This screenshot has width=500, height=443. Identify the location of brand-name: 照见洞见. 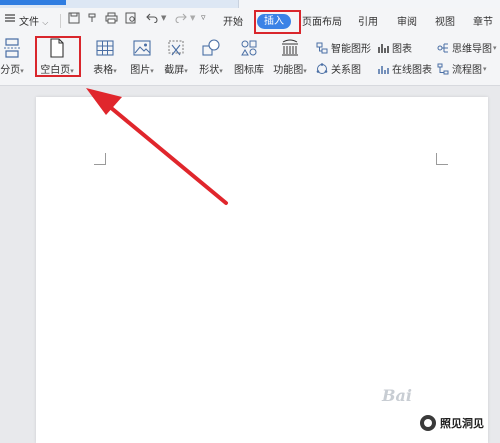
(462, 423).